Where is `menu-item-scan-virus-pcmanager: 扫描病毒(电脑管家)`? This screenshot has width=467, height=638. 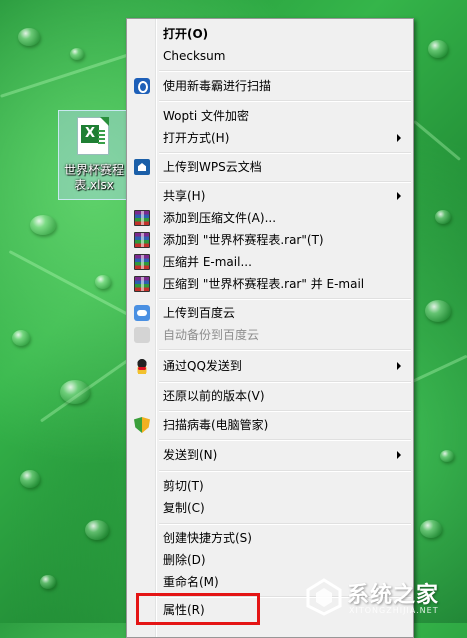 menu-item-scan-virus-pcmanager: 扫描病毒(电脑管家) is located at coordinates (270, 425).